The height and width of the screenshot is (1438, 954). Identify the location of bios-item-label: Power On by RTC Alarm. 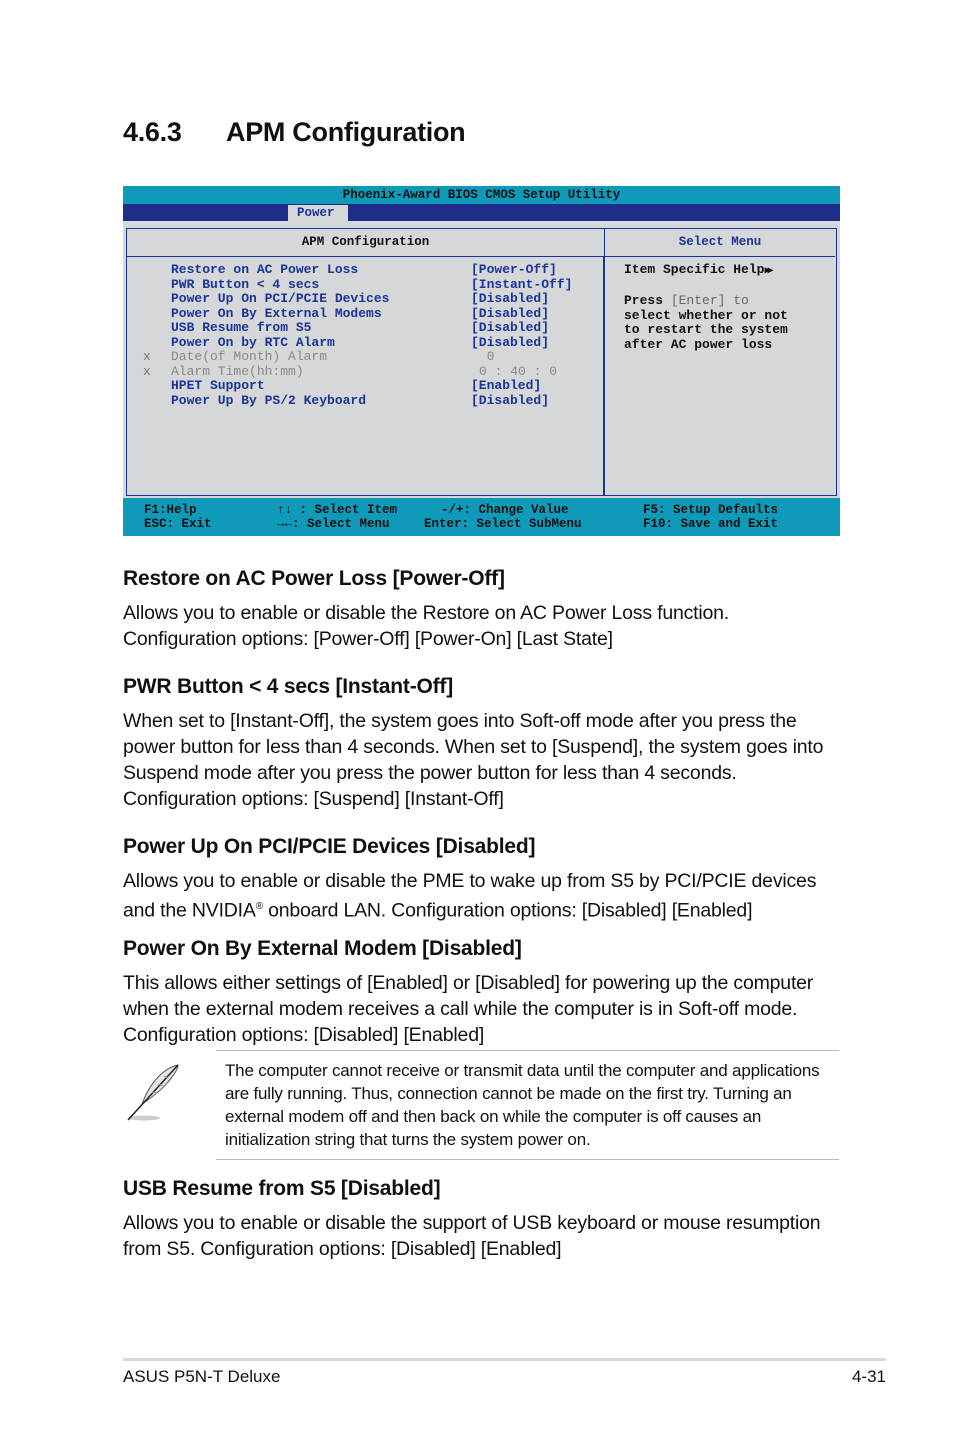
(253, 342).